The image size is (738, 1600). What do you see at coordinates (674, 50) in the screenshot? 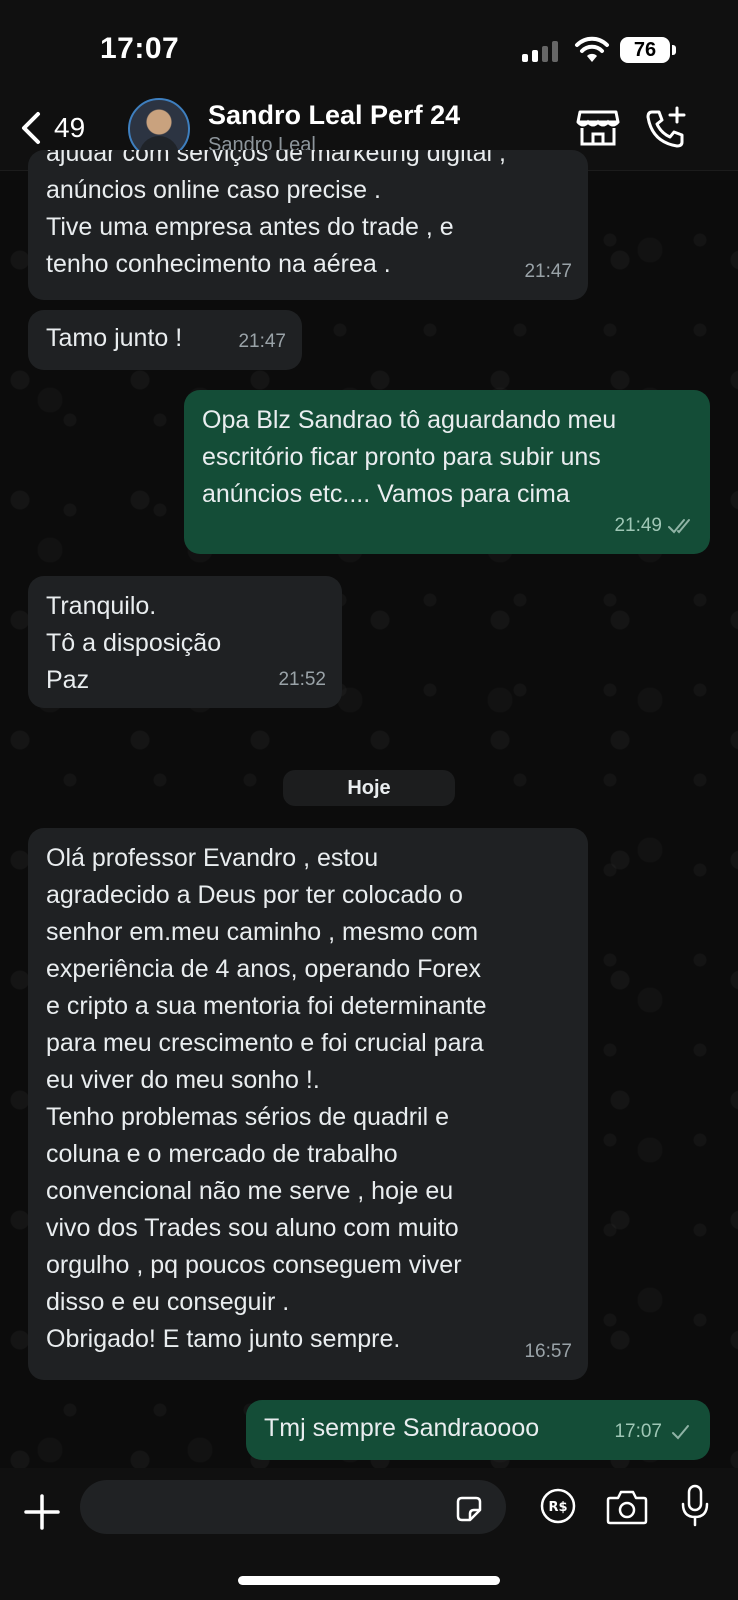
I see `battery-tip` at bounding box center [674, 50].